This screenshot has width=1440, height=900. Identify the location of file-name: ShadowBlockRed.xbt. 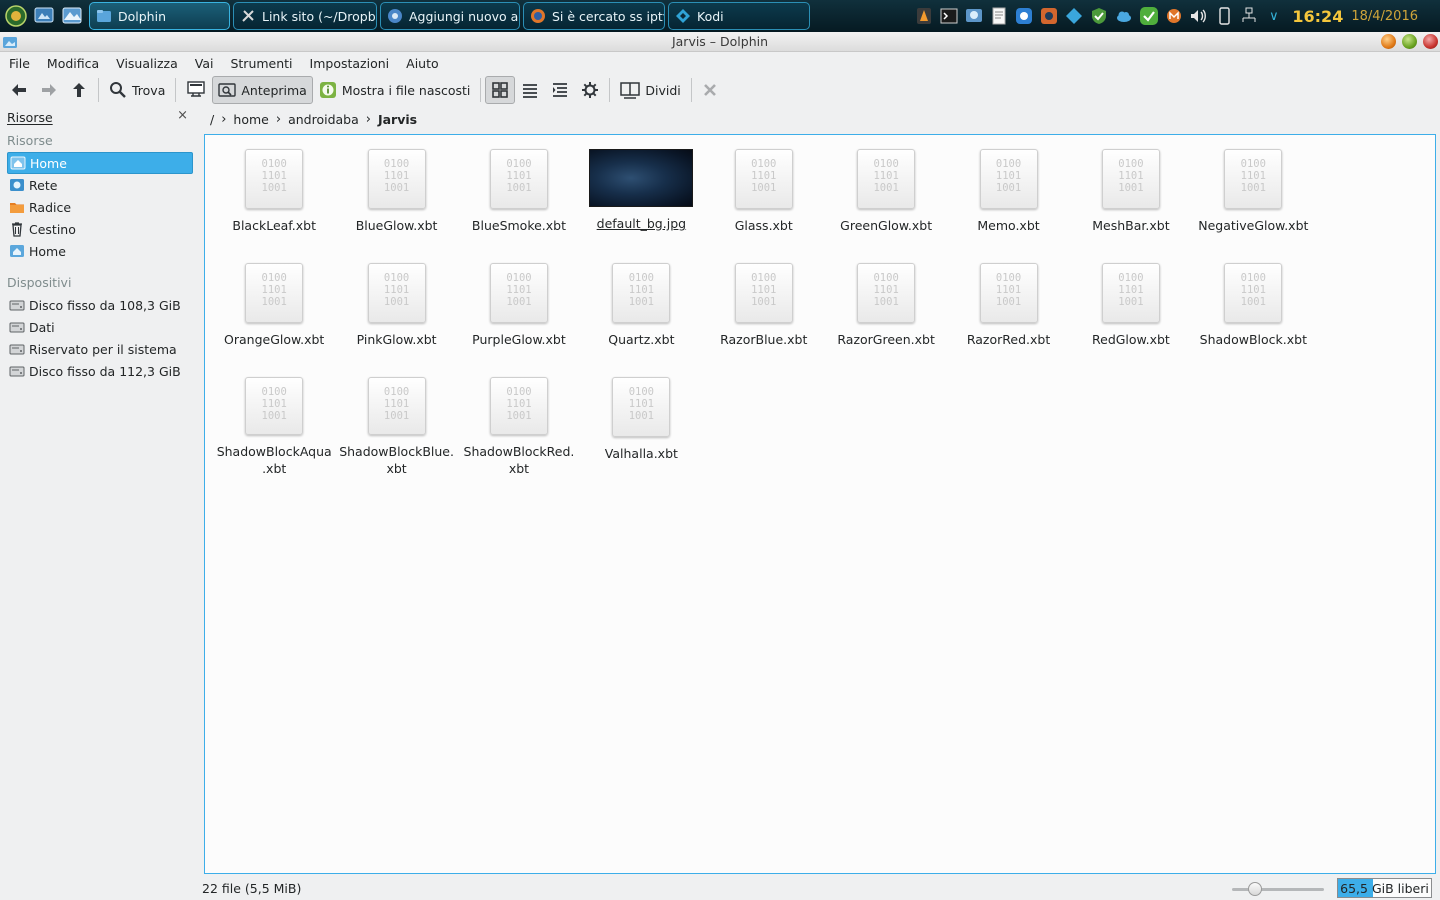
(519, 460).